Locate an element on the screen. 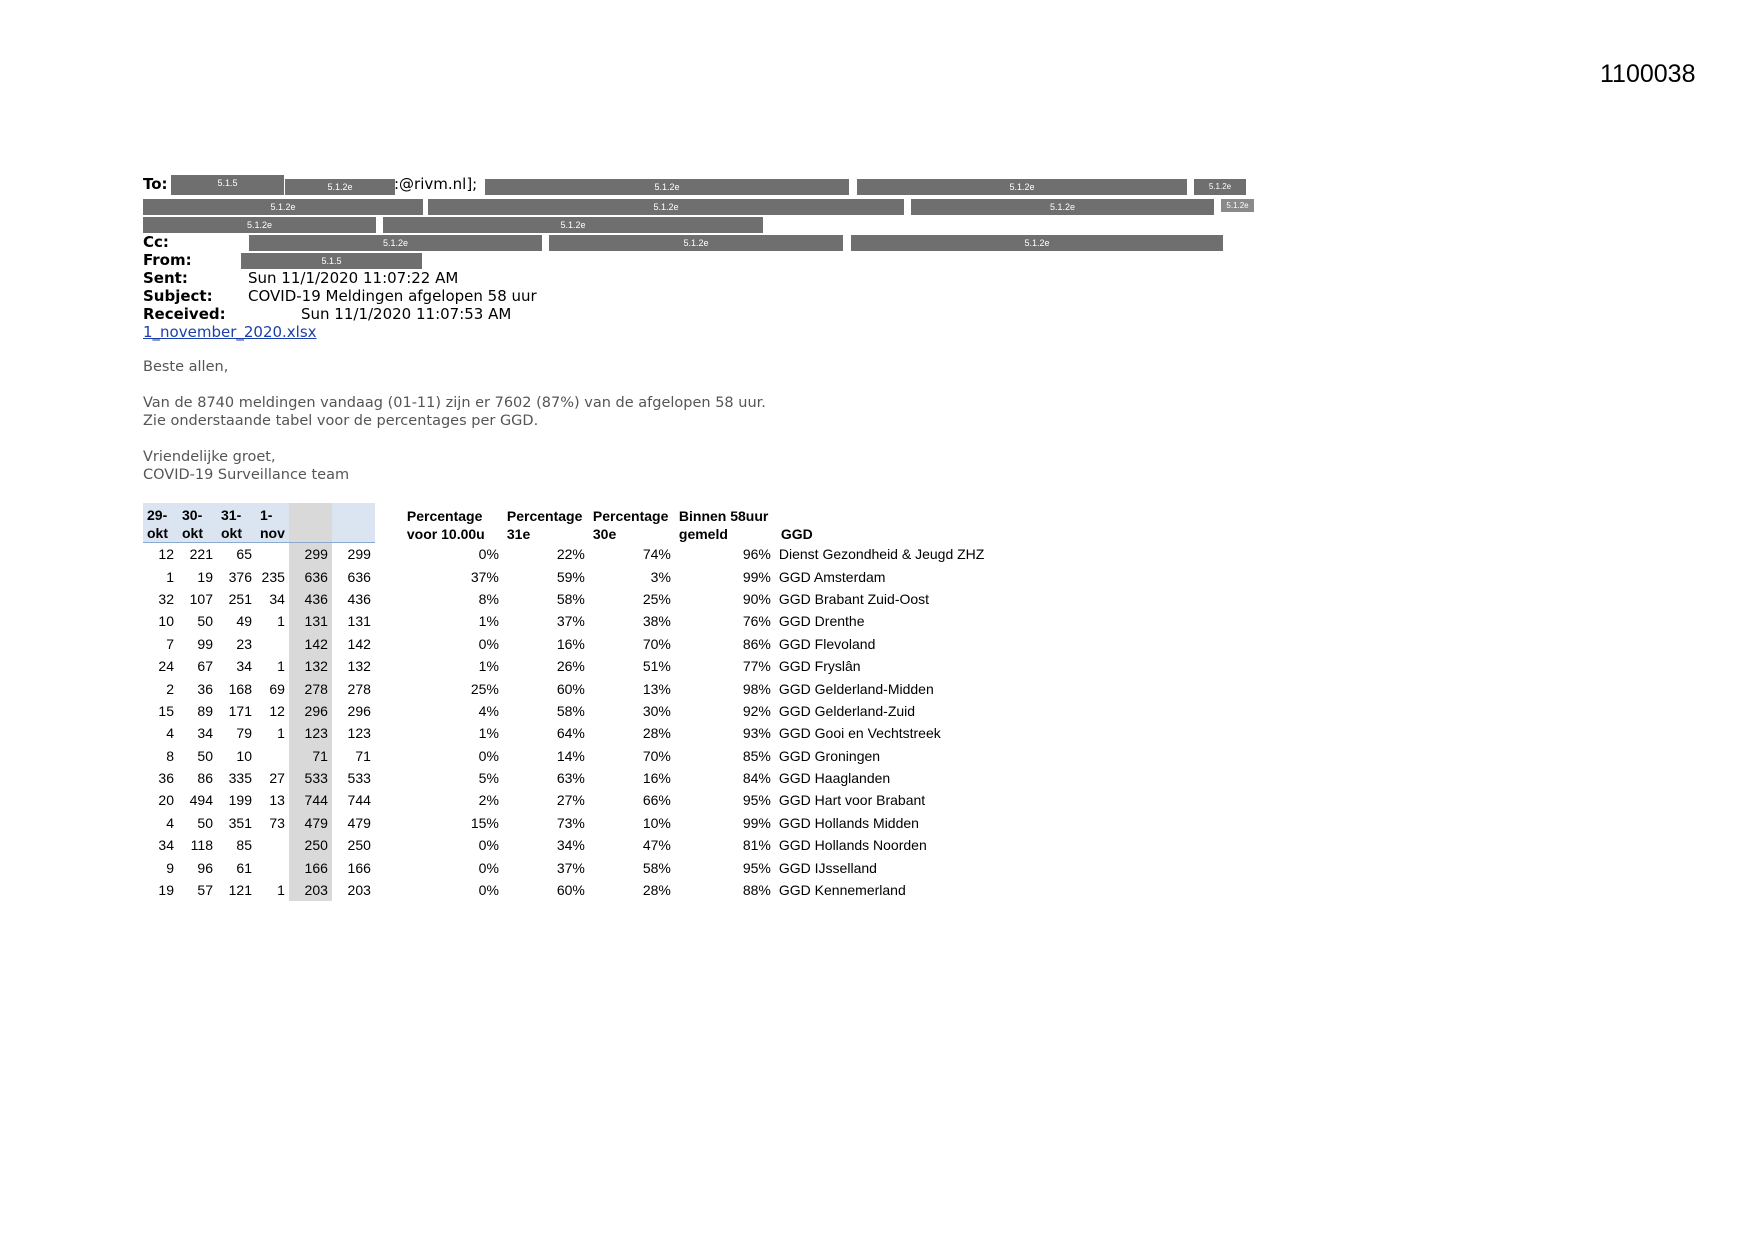  cell-total: 636 is located at coordinates (359, 576).